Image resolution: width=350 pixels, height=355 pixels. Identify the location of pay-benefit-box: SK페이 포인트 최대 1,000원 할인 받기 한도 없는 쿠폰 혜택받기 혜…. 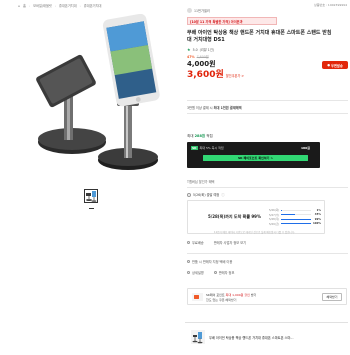
(267, 296).